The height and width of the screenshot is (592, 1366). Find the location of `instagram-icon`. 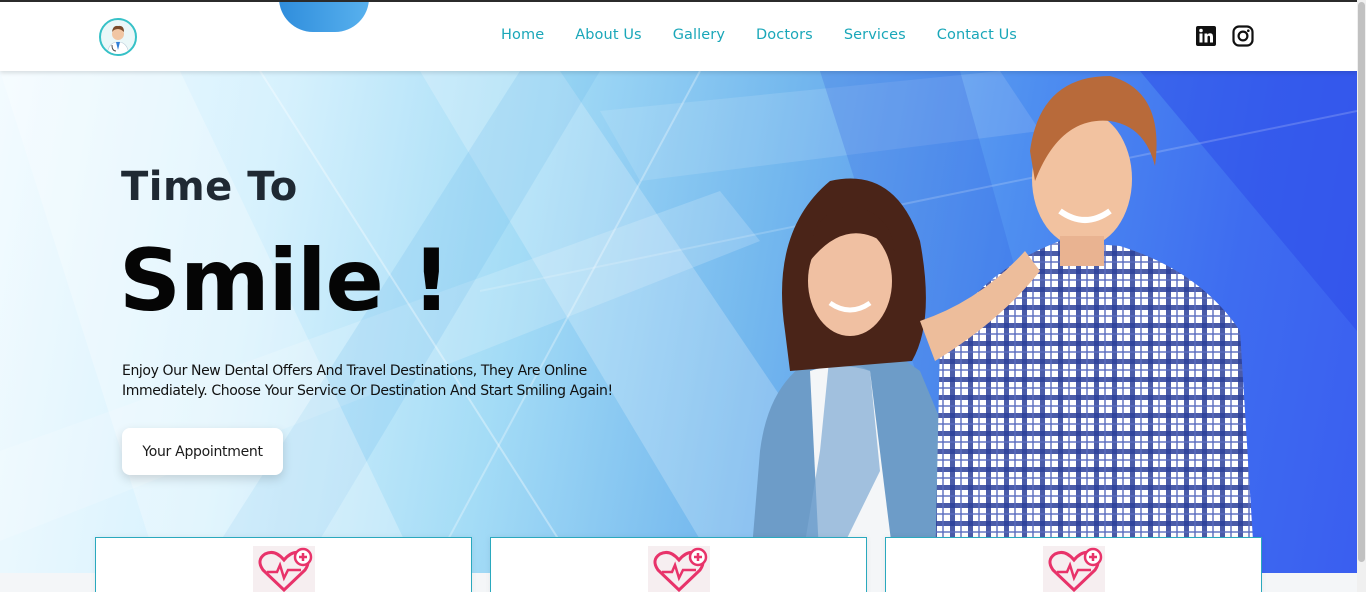

instagram-icon is located at coordinates (1243, 36).